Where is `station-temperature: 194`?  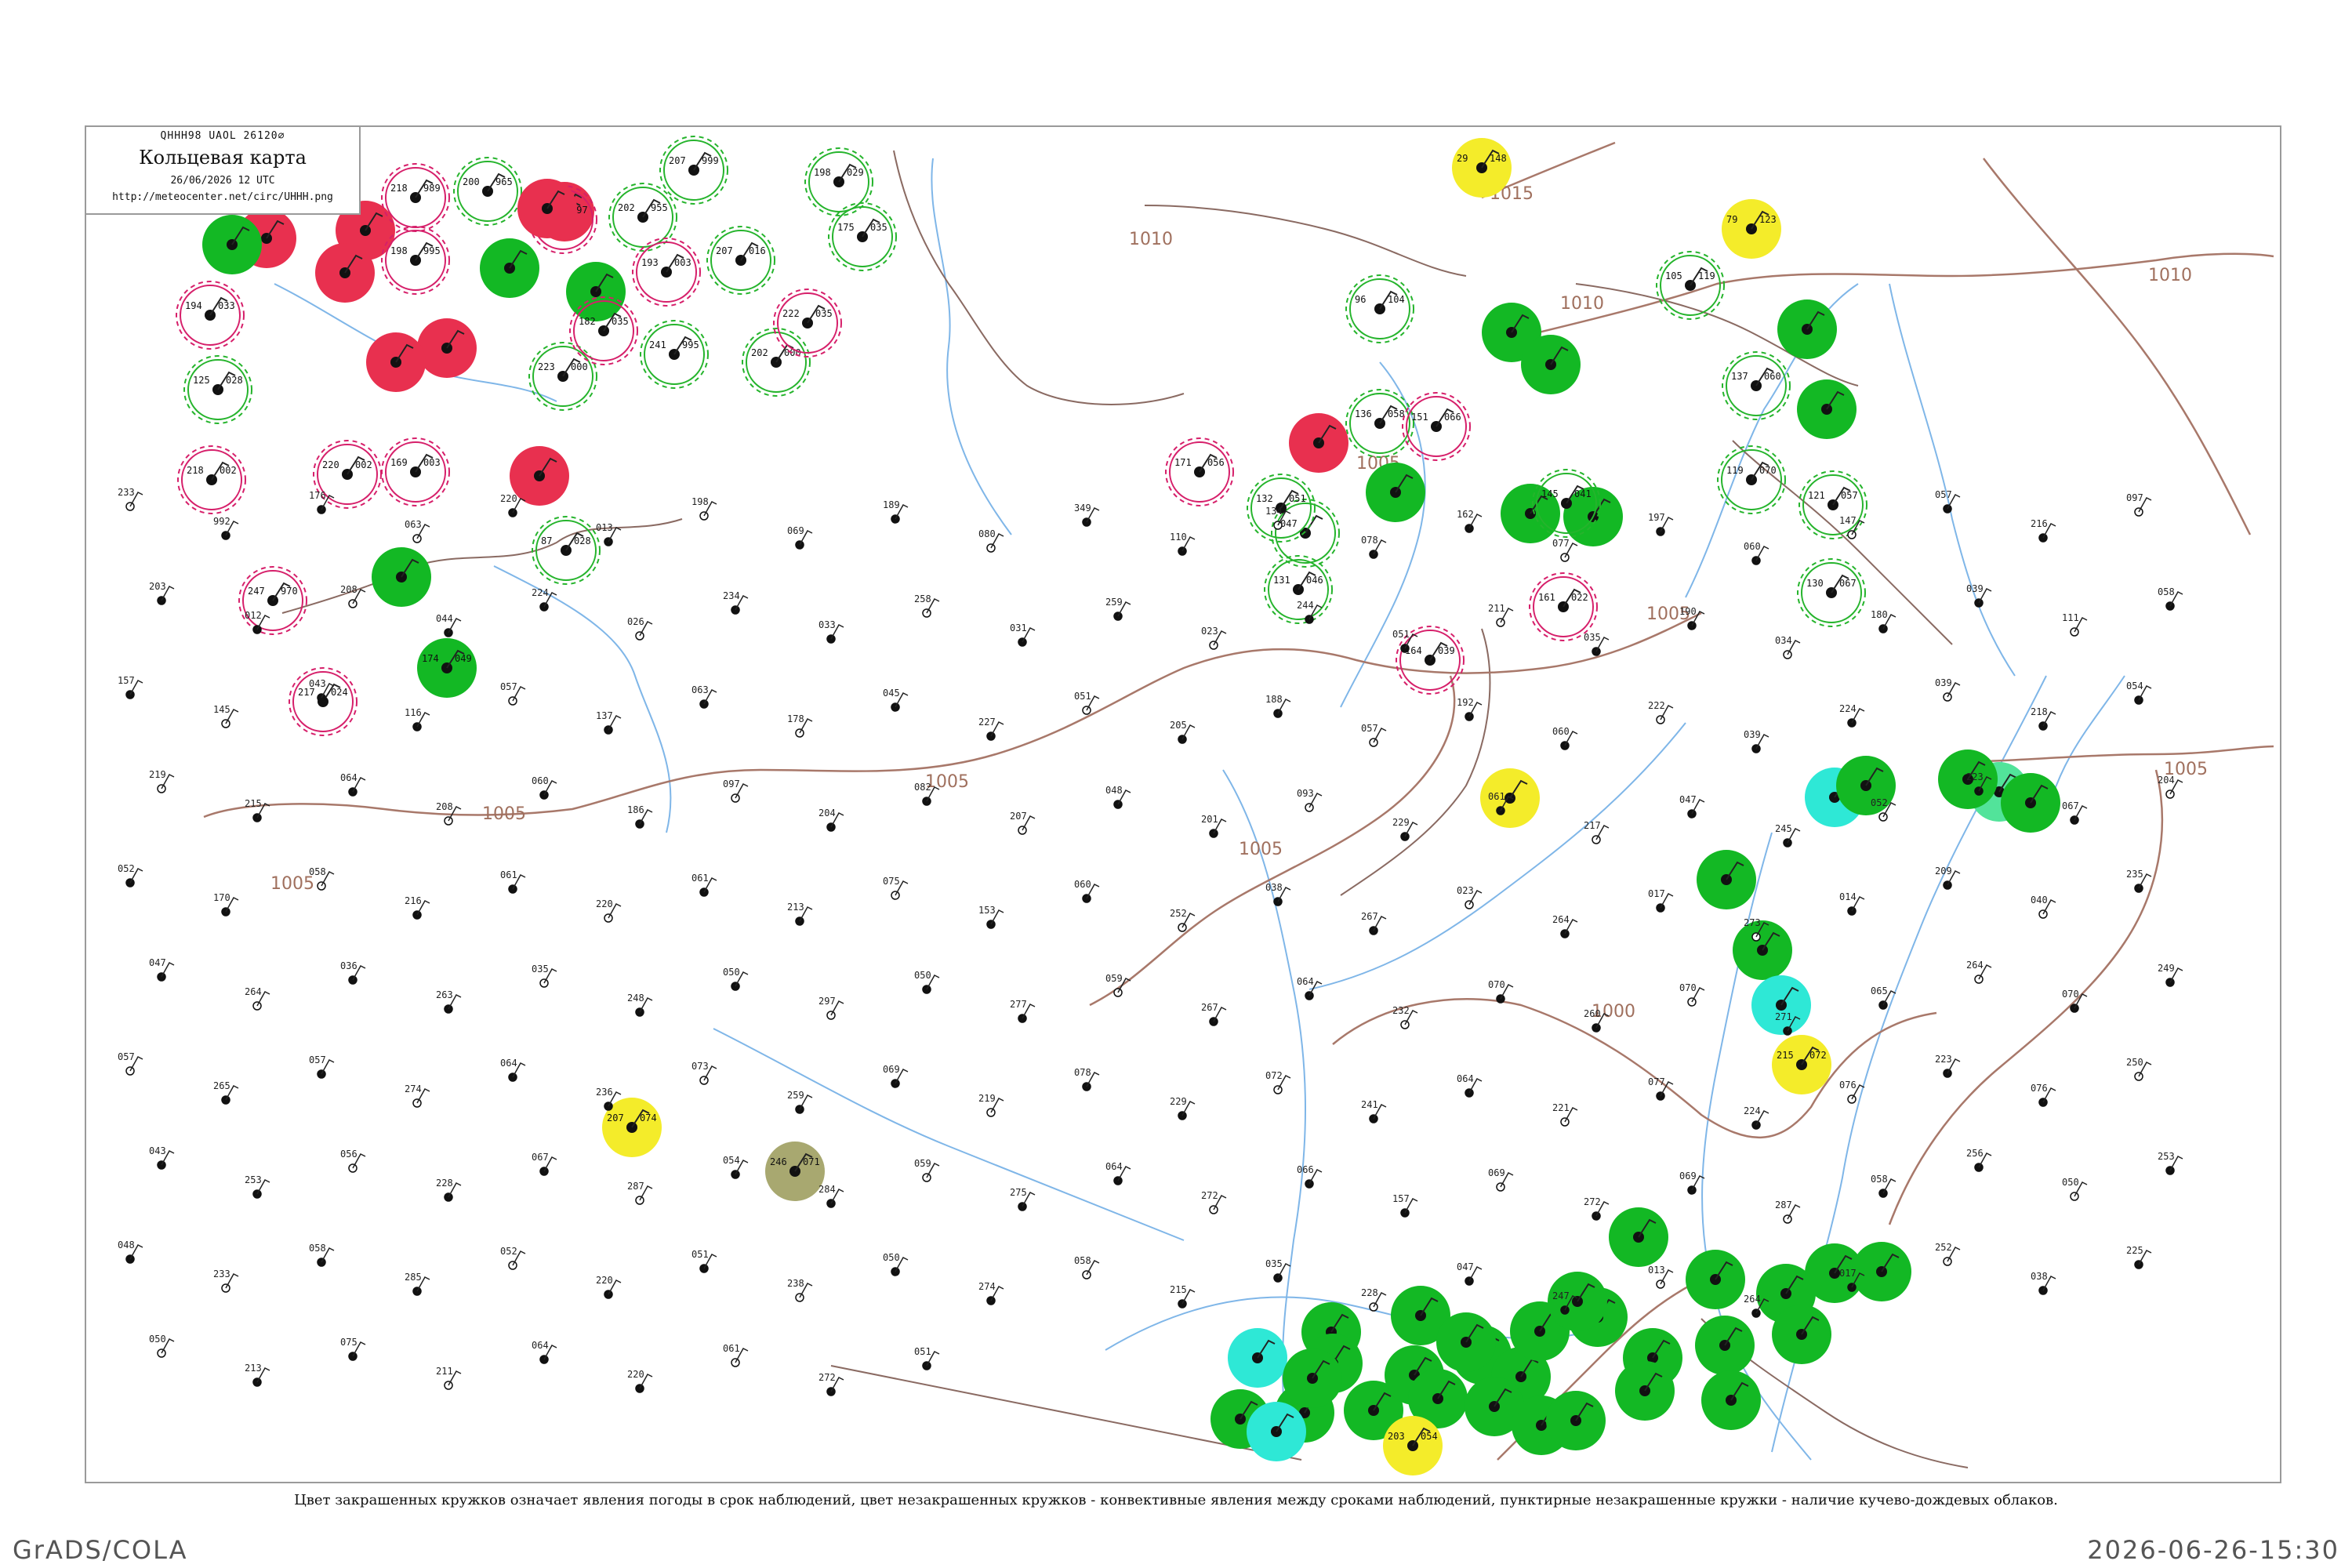 station-temperature: 194 is located at coordinates (193, 305).